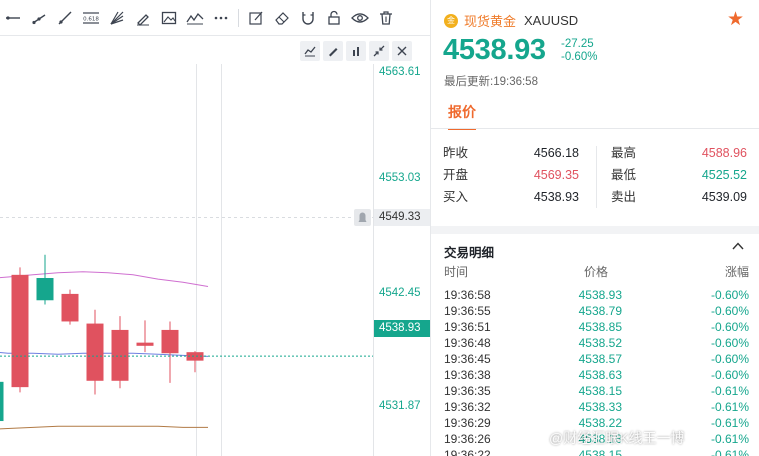 The image size is (759, 456). Describe the element at coordinates (282, 18) in the screenshot. I see `eraser-icon` at that location.